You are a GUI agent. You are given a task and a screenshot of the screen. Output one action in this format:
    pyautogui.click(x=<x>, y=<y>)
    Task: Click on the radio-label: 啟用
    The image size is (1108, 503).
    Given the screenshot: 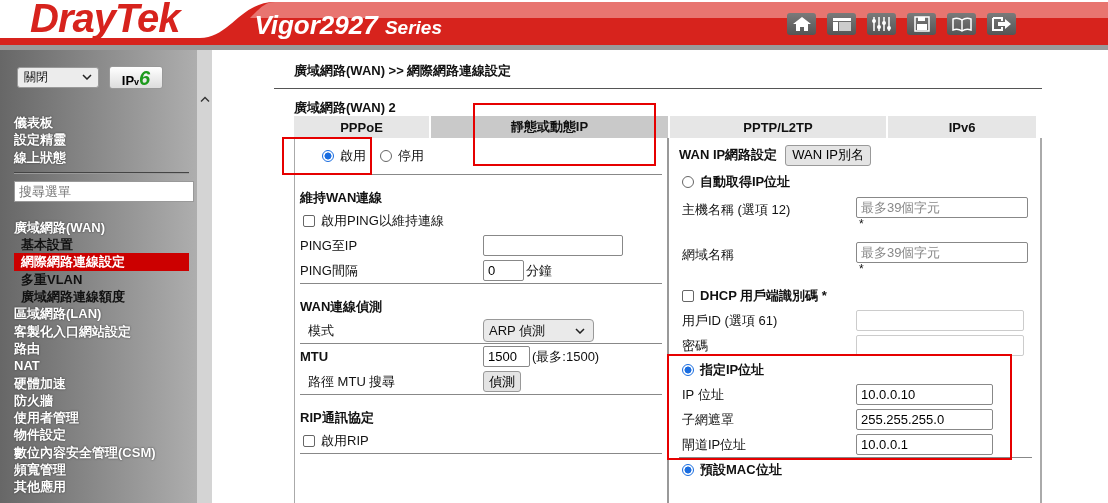 What is the action you would take?
    pyautogui.click(x=353, y=156)
    